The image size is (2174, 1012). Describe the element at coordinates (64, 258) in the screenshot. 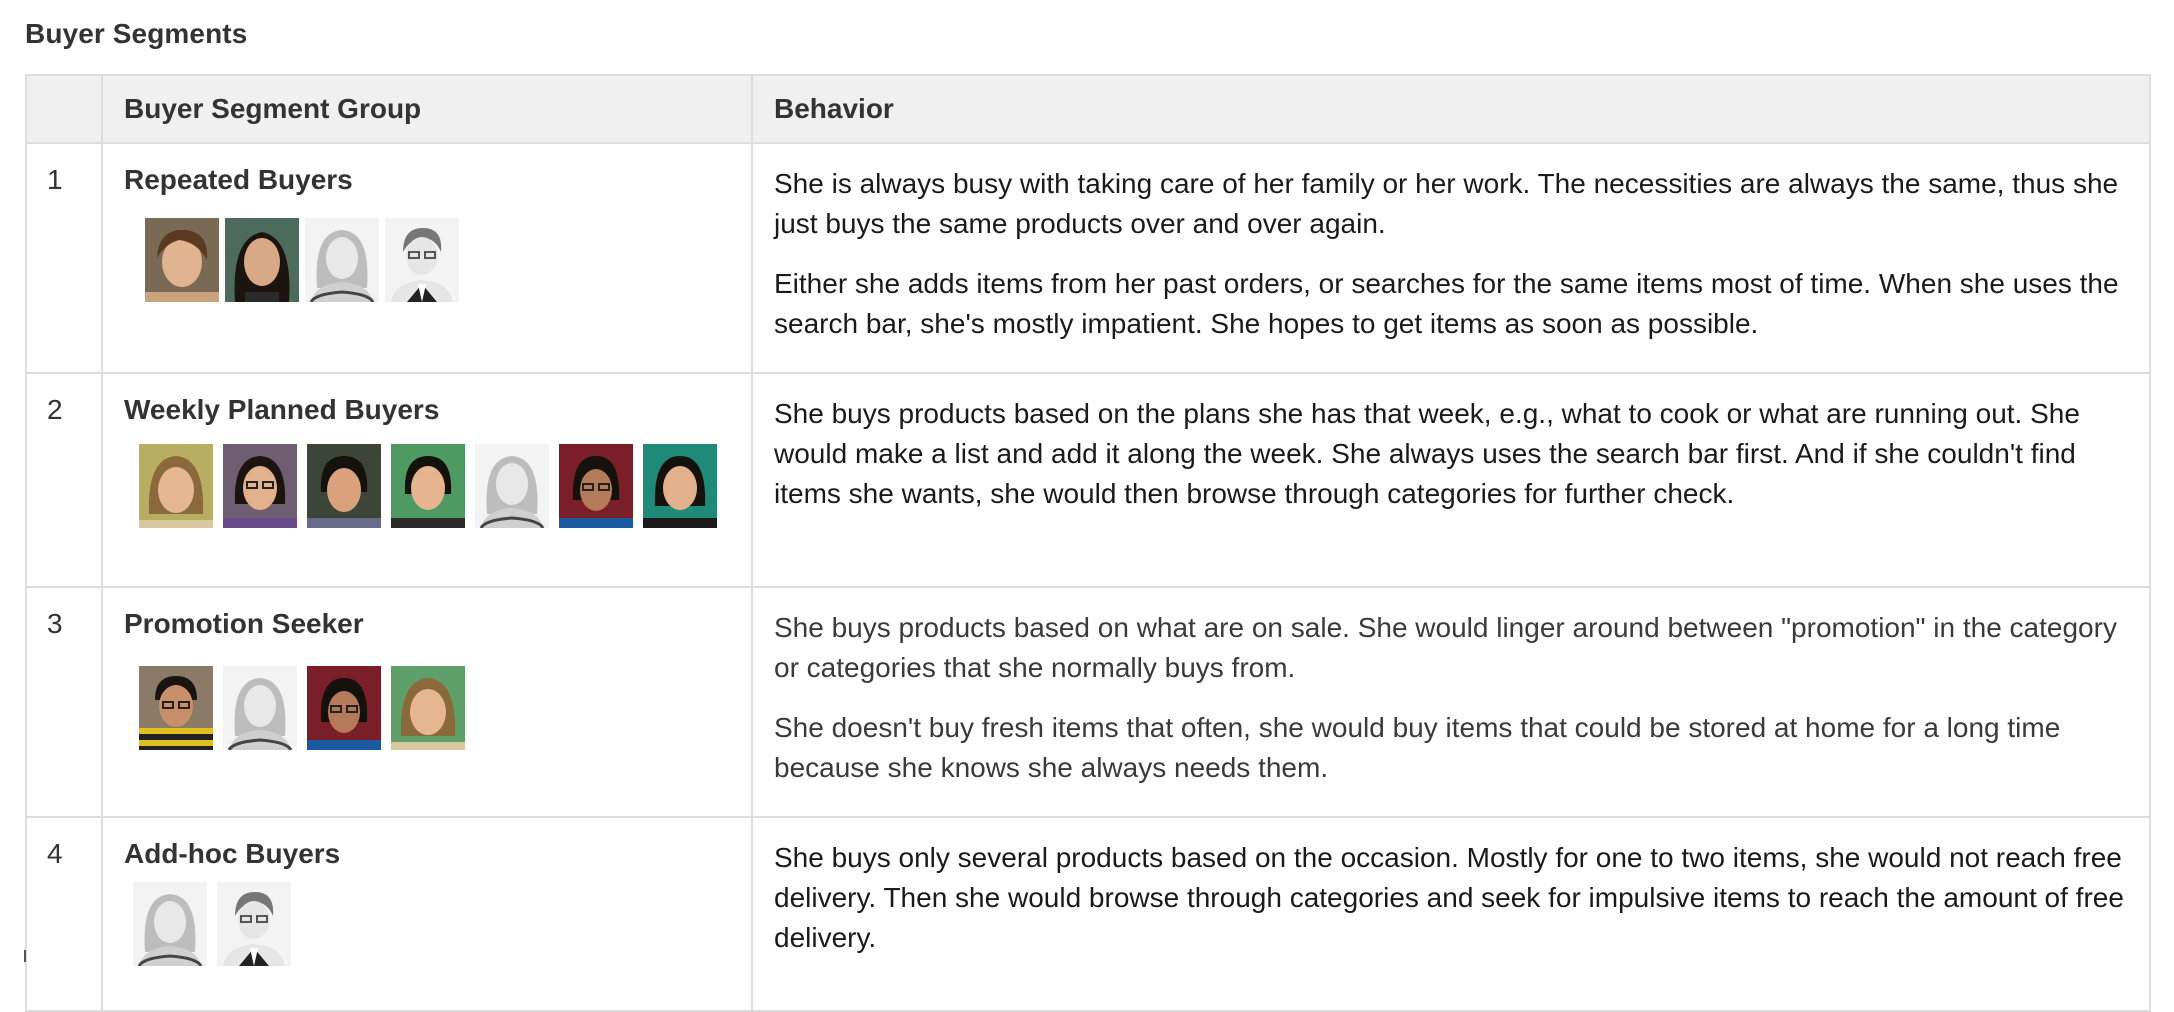

I see `row-number: 1` at that location.